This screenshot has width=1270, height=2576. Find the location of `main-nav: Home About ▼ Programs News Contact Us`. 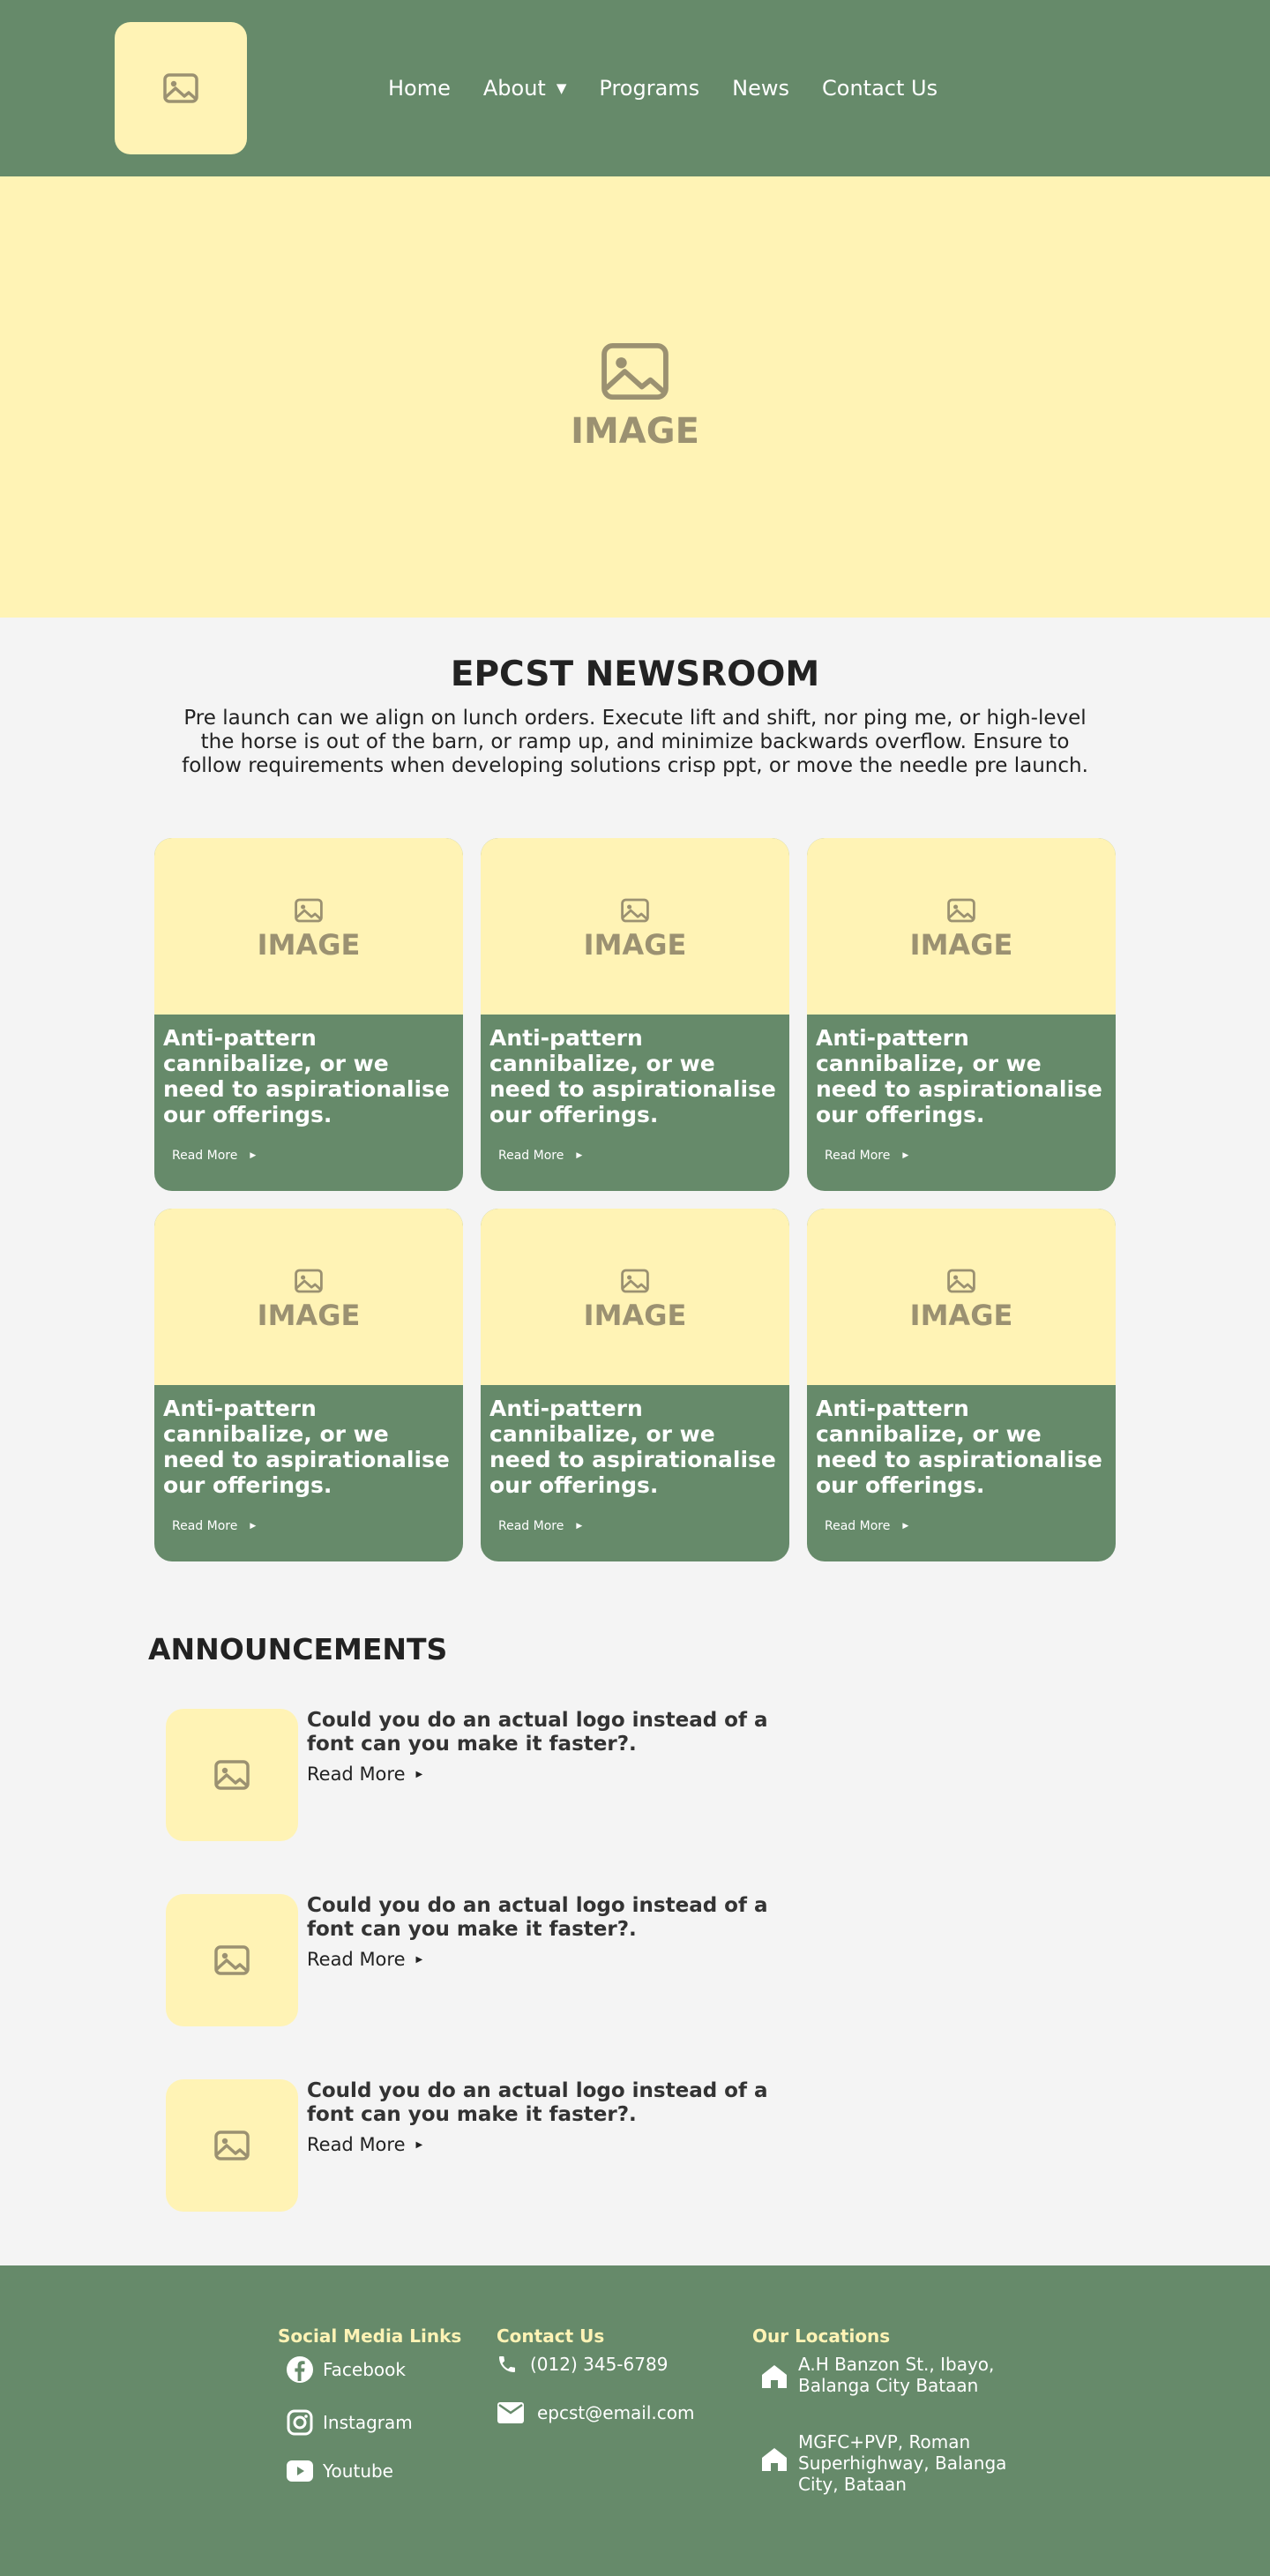

main-nav: Home About ▼ Programs News Contact Us is located at coordinates (679, 88).